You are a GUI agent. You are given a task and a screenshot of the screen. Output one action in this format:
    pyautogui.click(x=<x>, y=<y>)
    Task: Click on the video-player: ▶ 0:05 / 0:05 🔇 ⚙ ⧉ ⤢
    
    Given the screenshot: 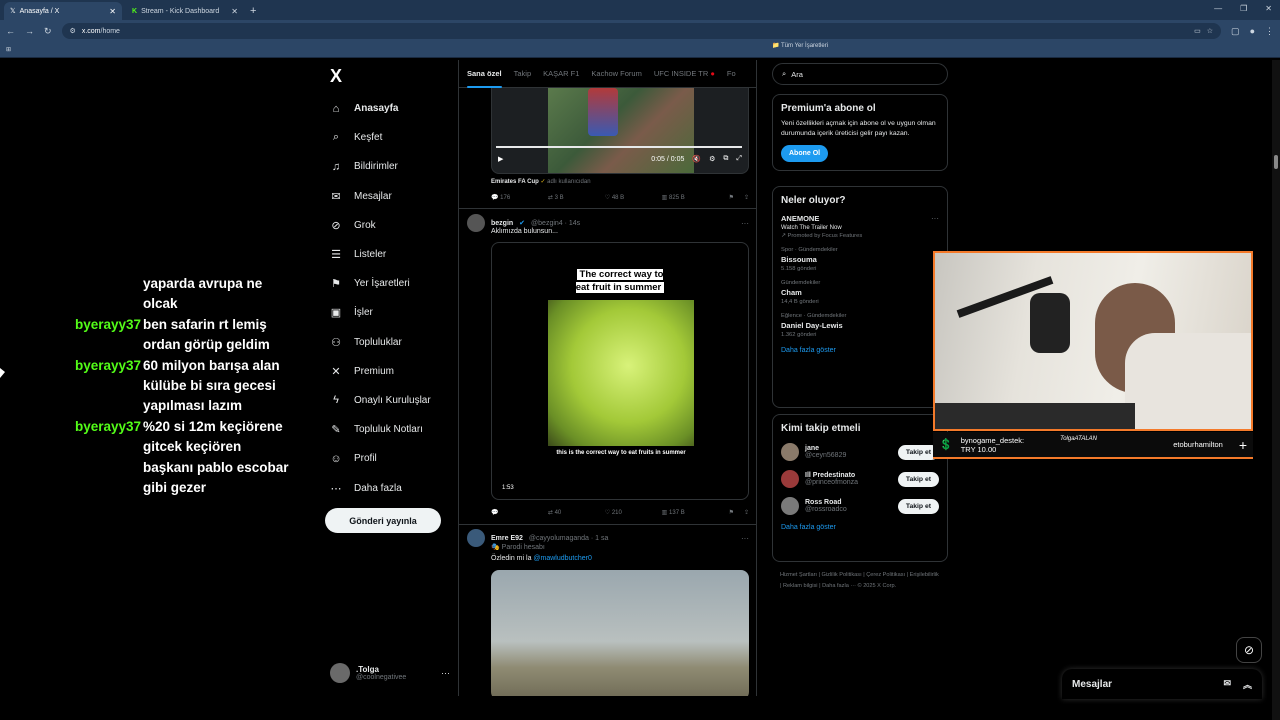 What is the action you would take?
    pyautogui.click(x=620, y=131)
    